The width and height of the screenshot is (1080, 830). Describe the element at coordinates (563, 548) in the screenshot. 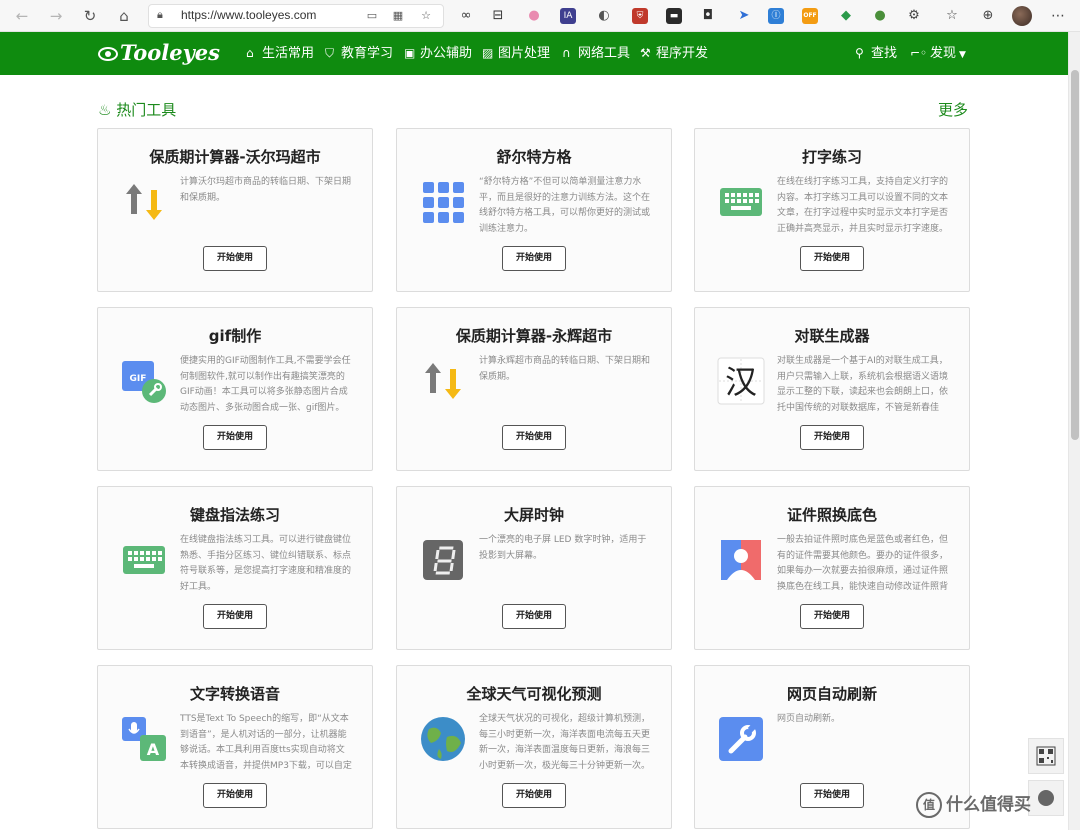

I see `card-description: 一个漂亮的电子屏 LED 数字时钟，适用于投影到大屏幕。` at that location.